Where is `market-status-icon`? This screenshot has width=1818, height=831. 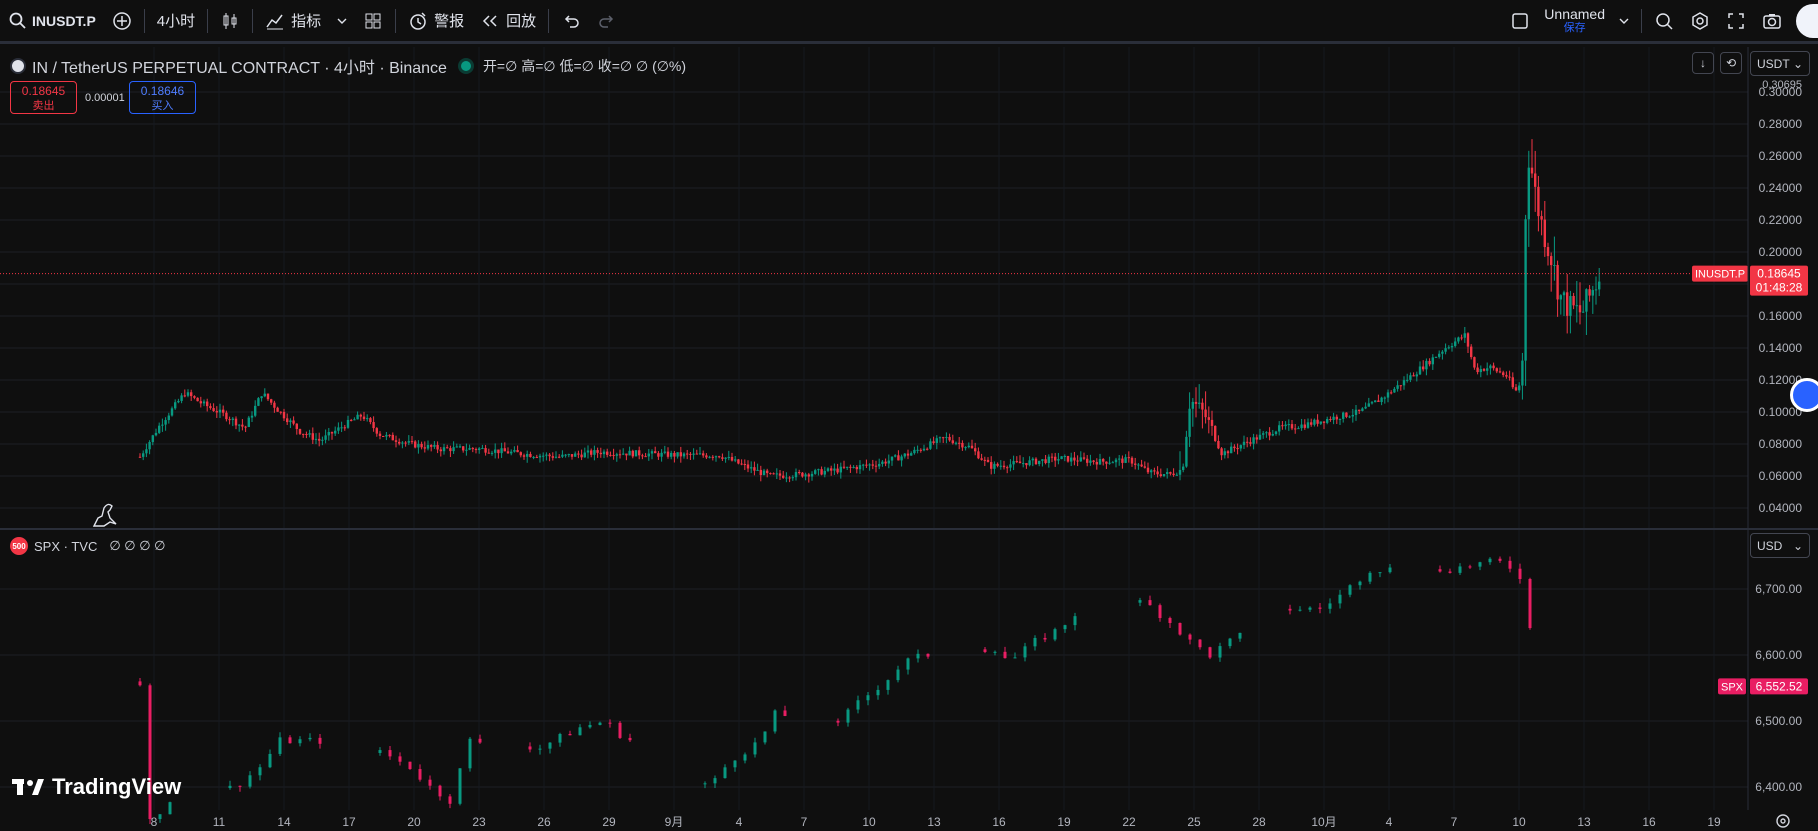 market-status-icon is located at coordinates (465, 66).